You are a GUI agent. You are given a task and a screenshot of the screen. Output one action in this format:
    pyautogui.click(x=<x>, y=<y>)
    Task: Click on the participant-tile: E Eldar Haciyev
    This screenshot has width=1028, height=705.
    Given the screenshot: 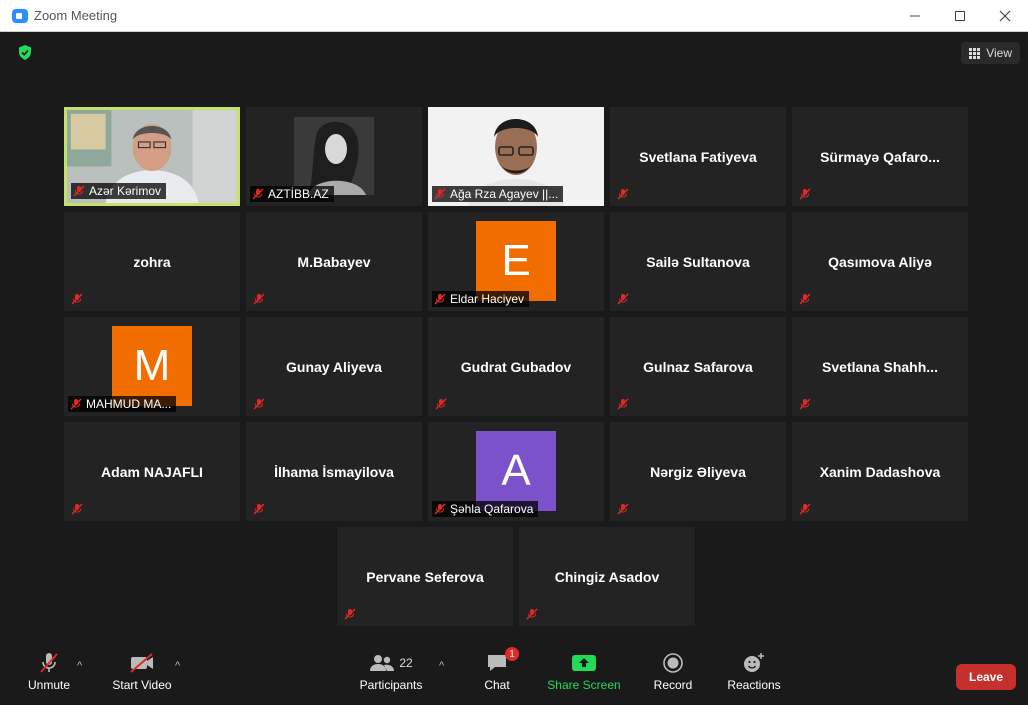 What is the action you would take?
    pyautogui.click(x=516, y=261)
    